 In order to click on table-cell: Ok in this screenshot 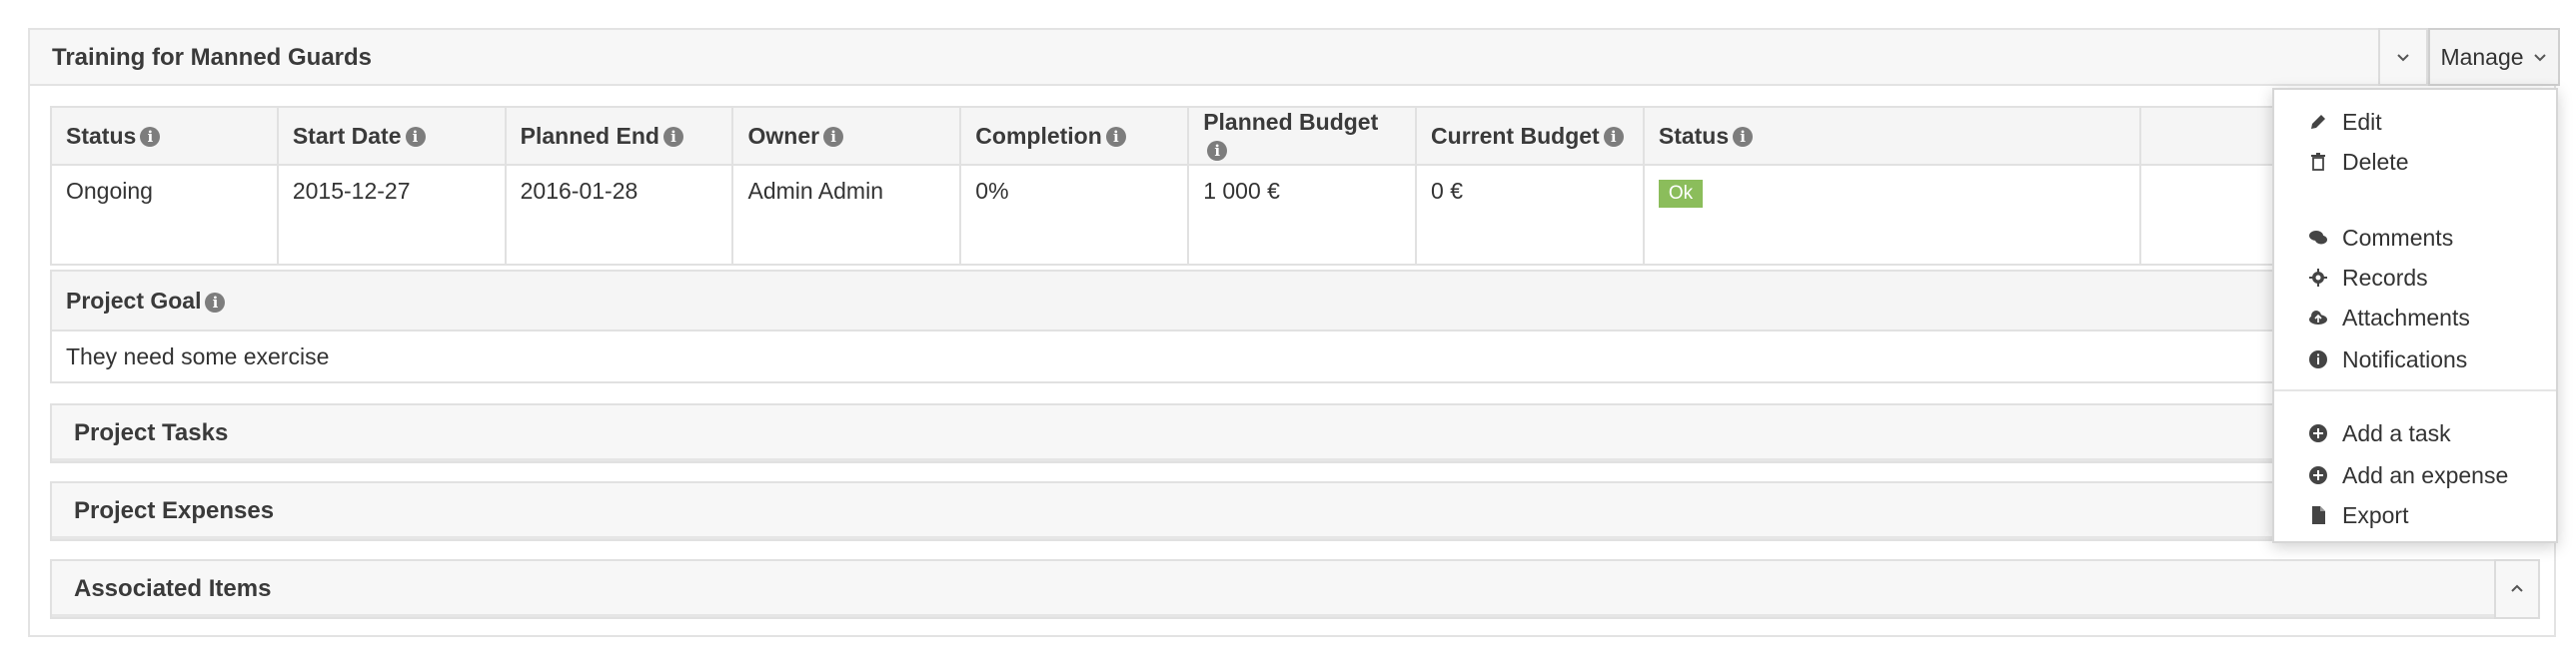, I will do `click(1892, 215)`.